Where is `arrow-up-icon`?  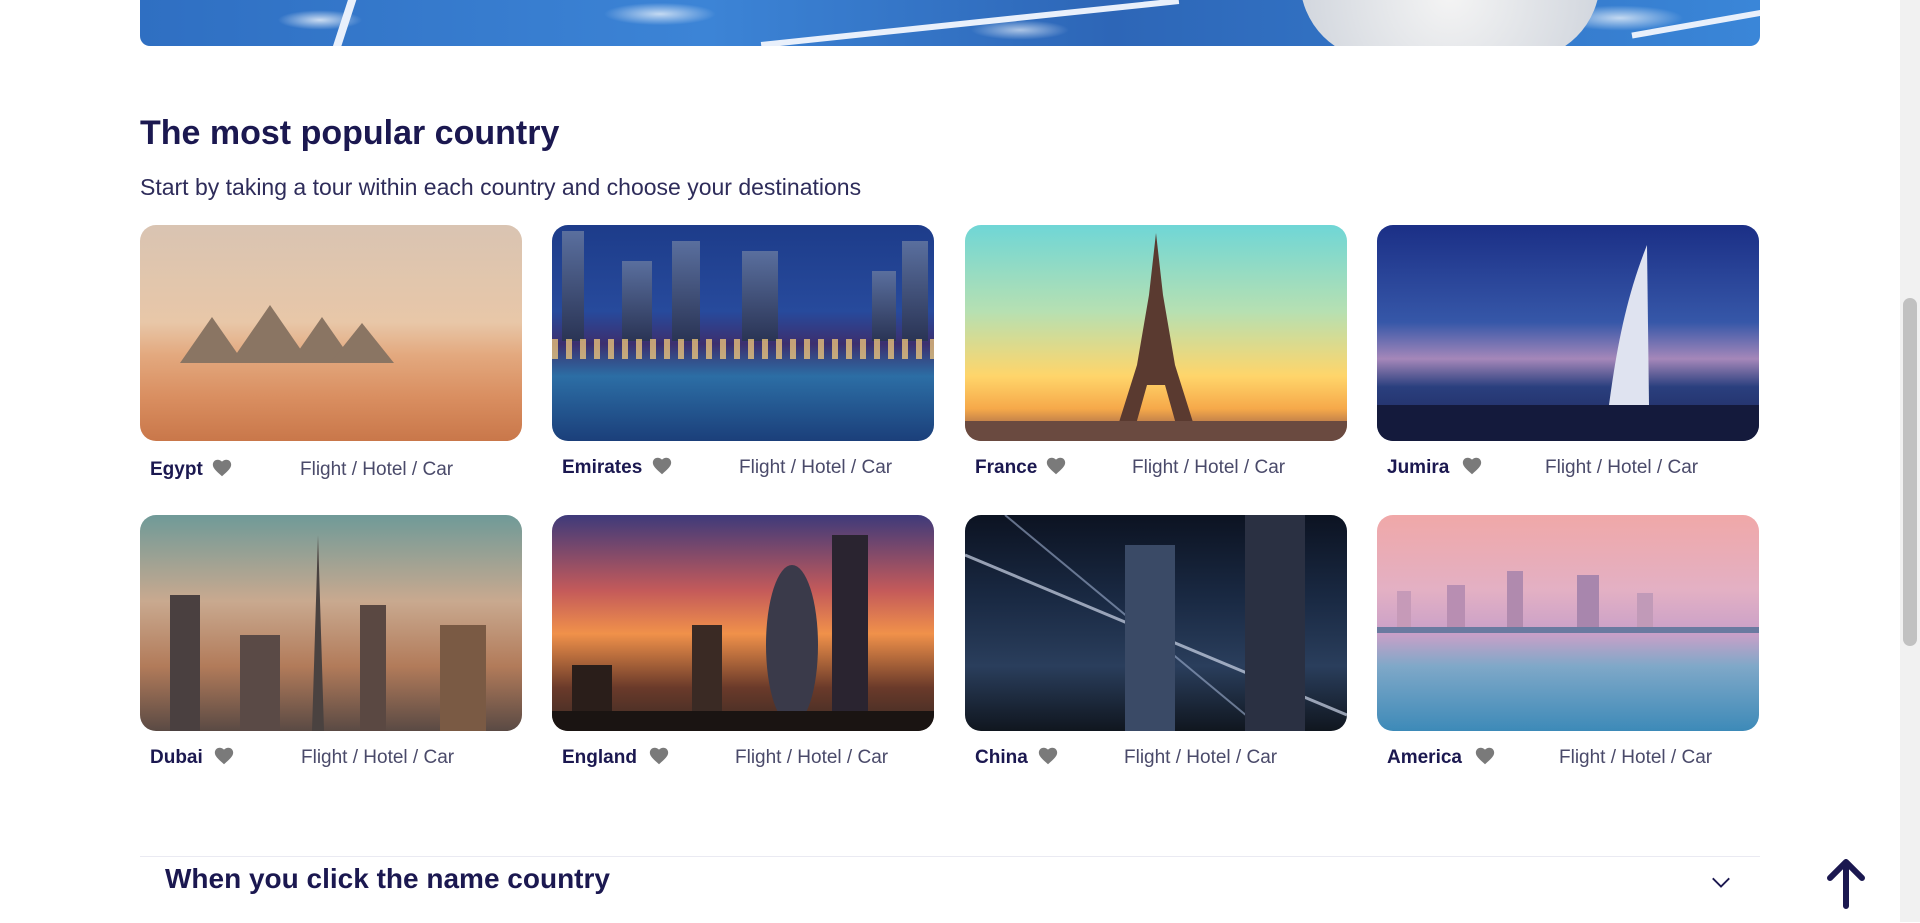 arrow-up-icon is located at coordinates (1846, 884).